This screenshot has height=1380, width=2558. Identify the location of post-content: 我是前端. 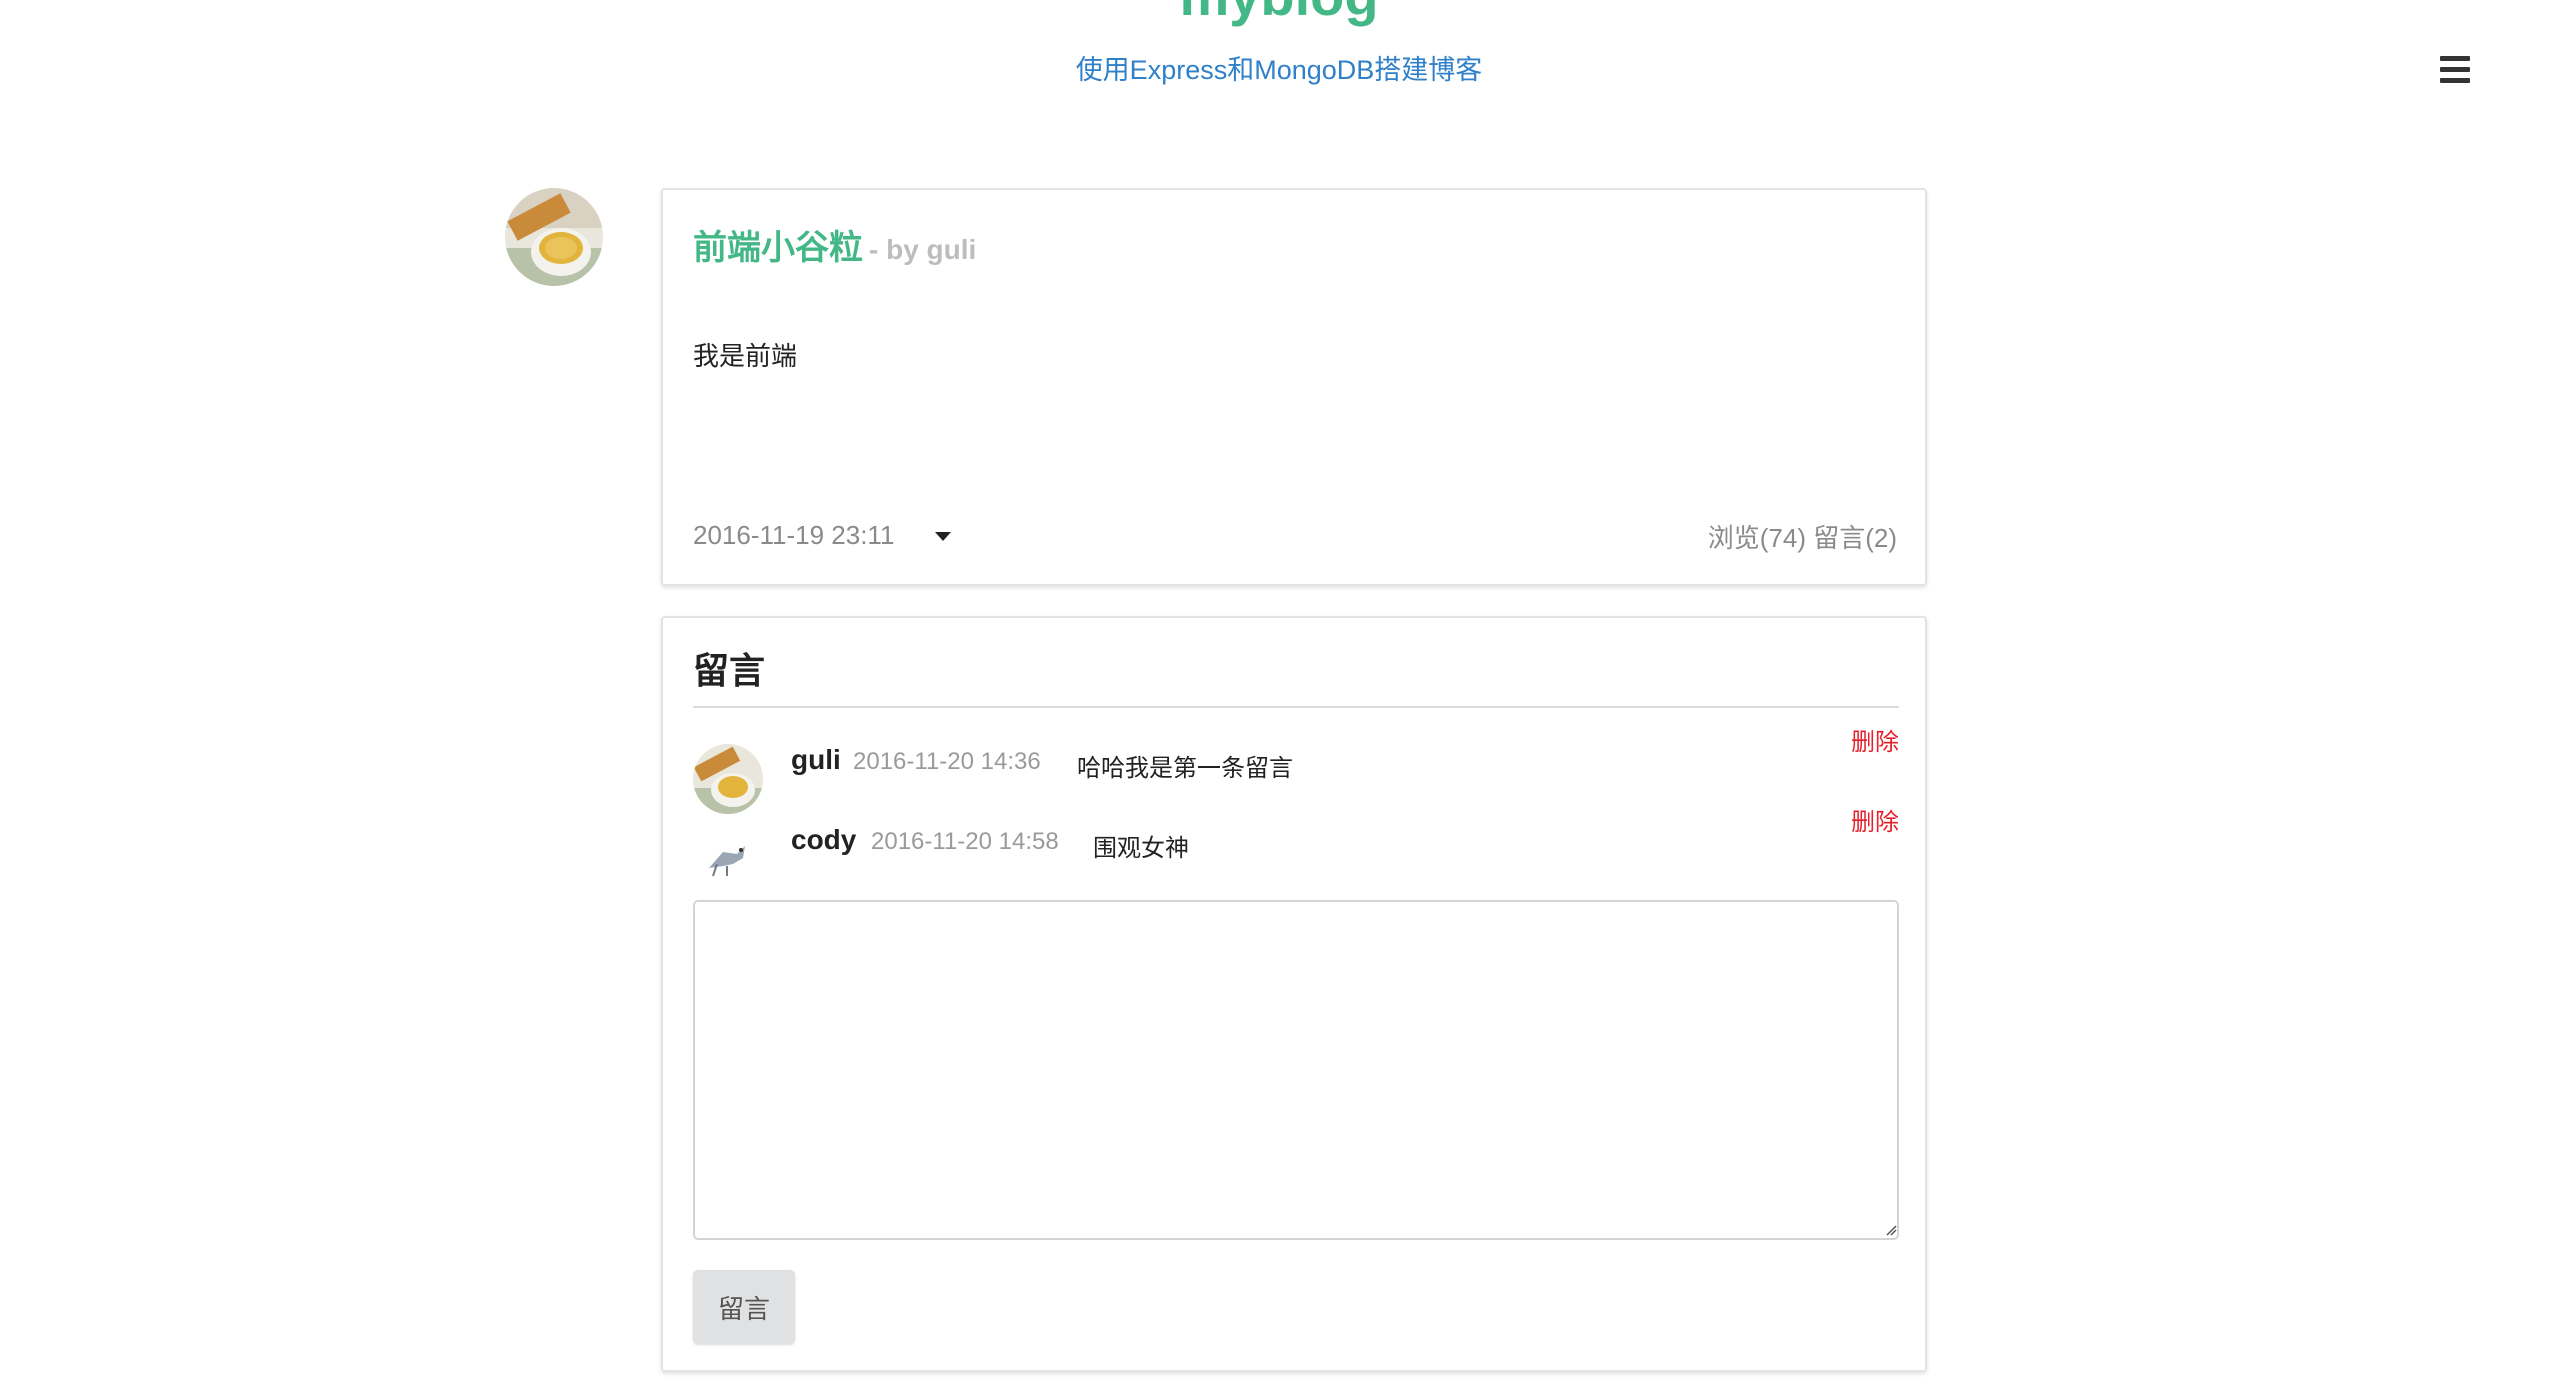
(745, 356).